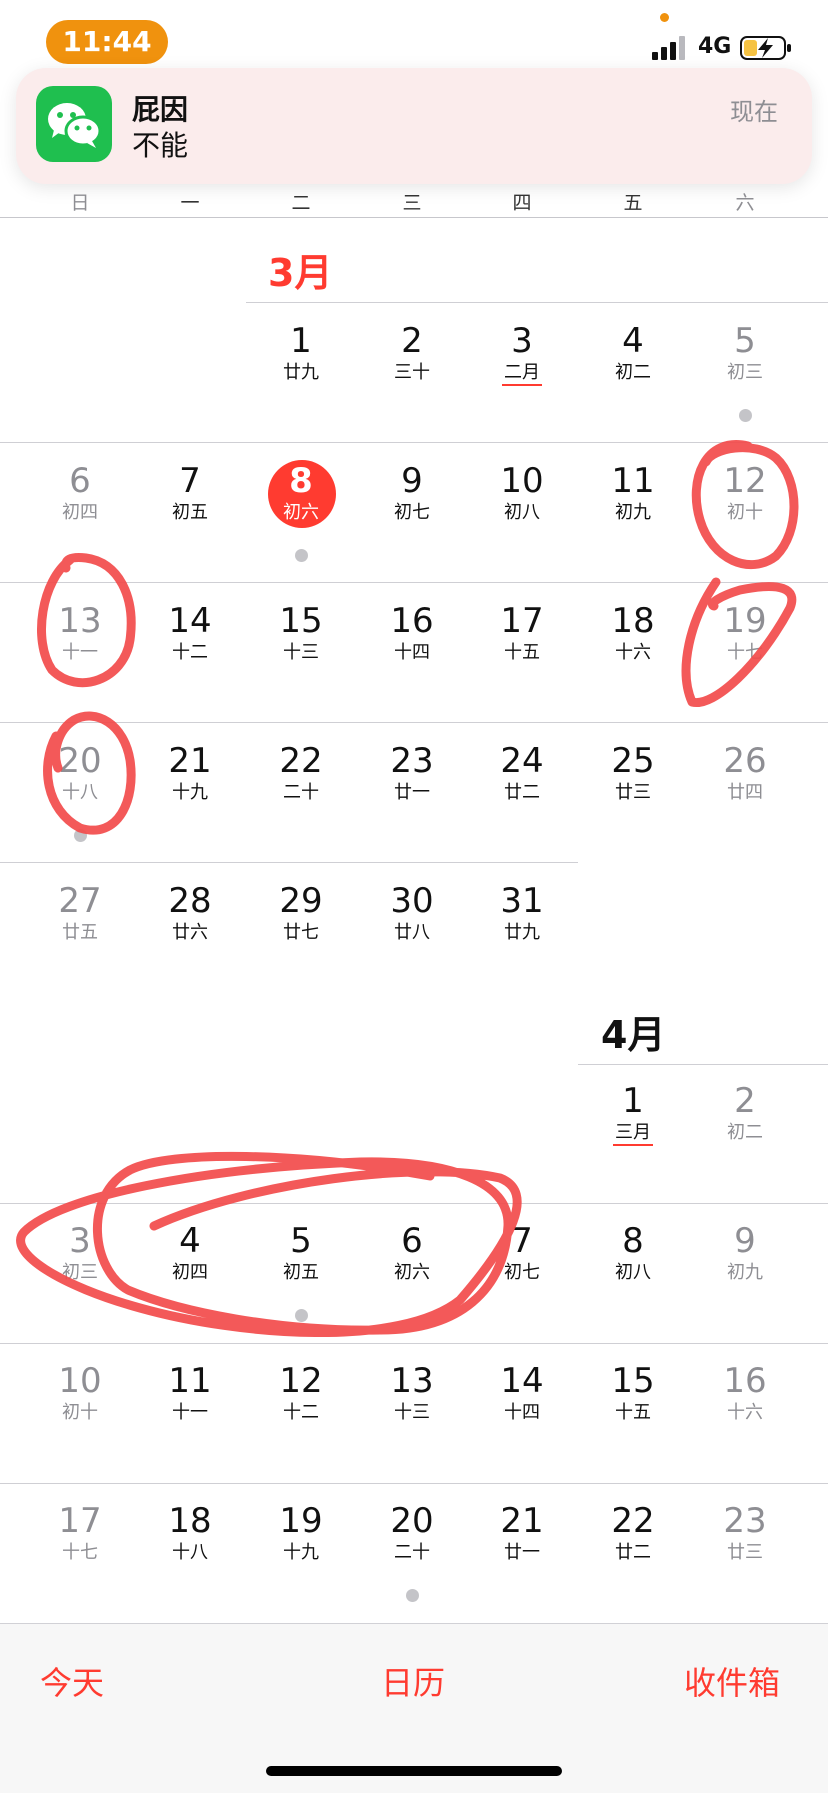  I want to click on day-cell: 7 初七, so click(522, 1253).